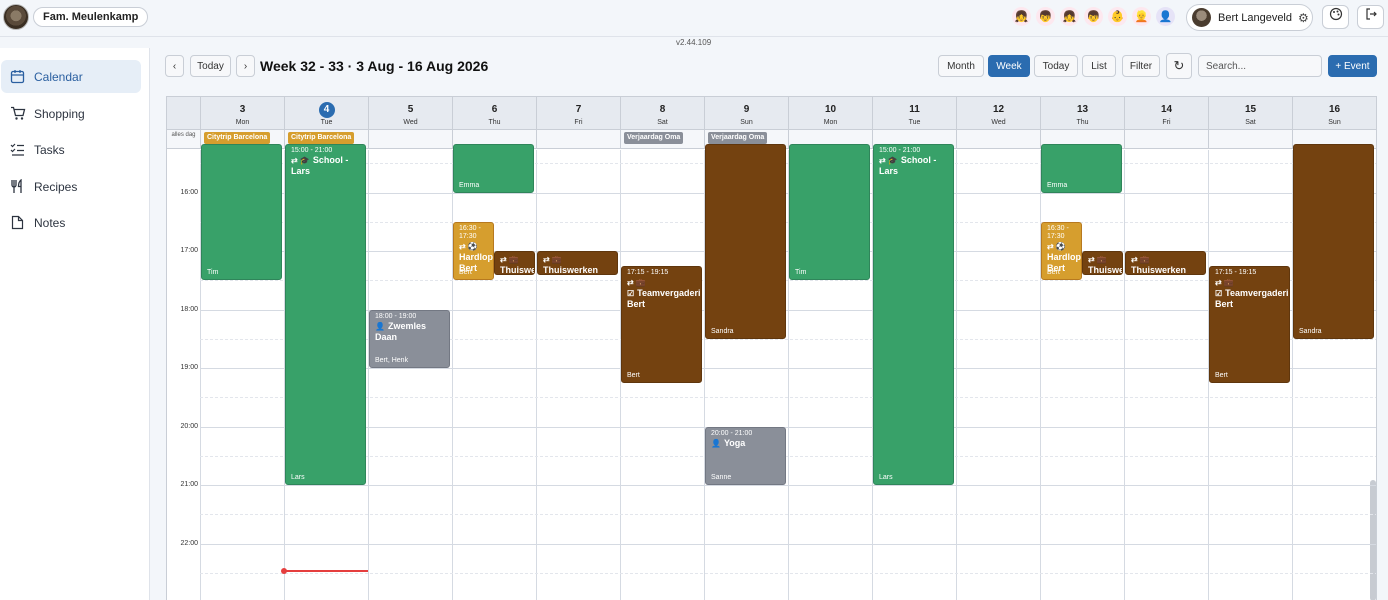 Image resolution: width=1388 pixels, height=600 pixels. I want to click on gear-icon: ⚙, so click(1303, 18).